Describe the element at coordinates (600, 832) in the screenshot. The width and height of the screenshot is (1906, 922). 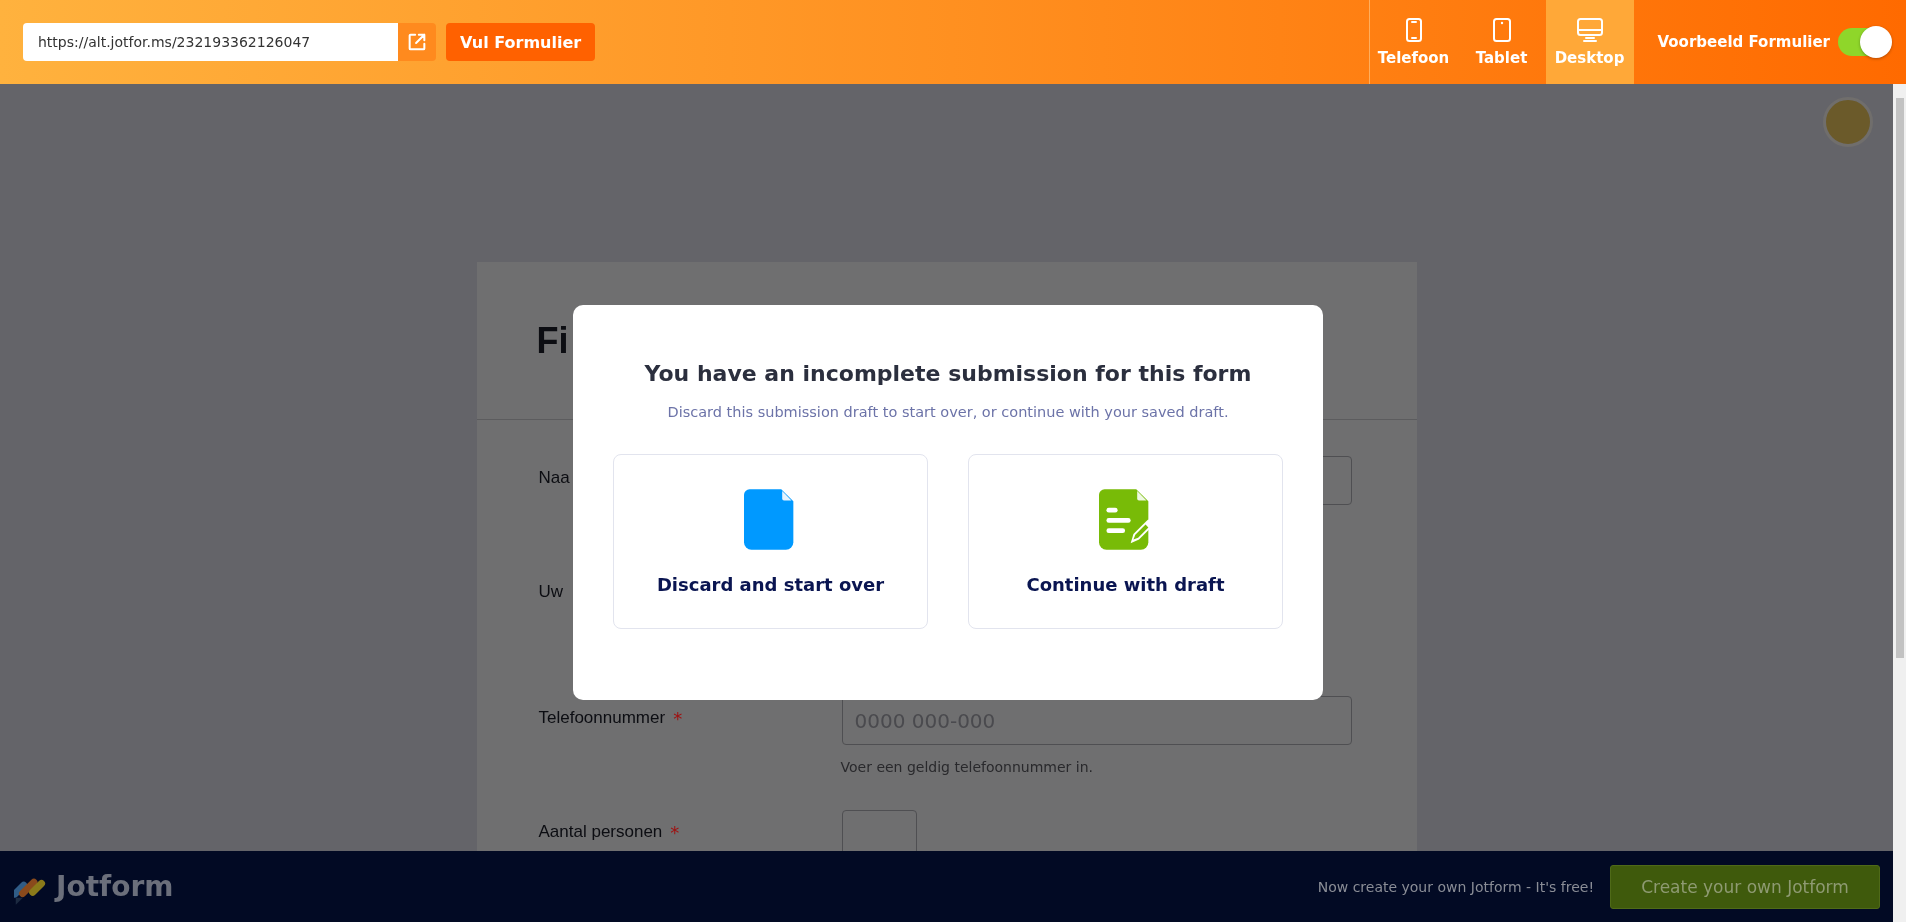
I see `field-label: Aantal personen` at that location.